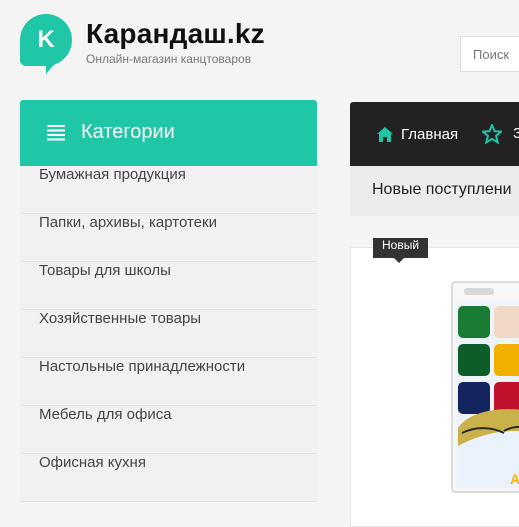 Image resolution: width=519 pixels, height=527 pixels. I want to click on home-icon, so click(385, 134).